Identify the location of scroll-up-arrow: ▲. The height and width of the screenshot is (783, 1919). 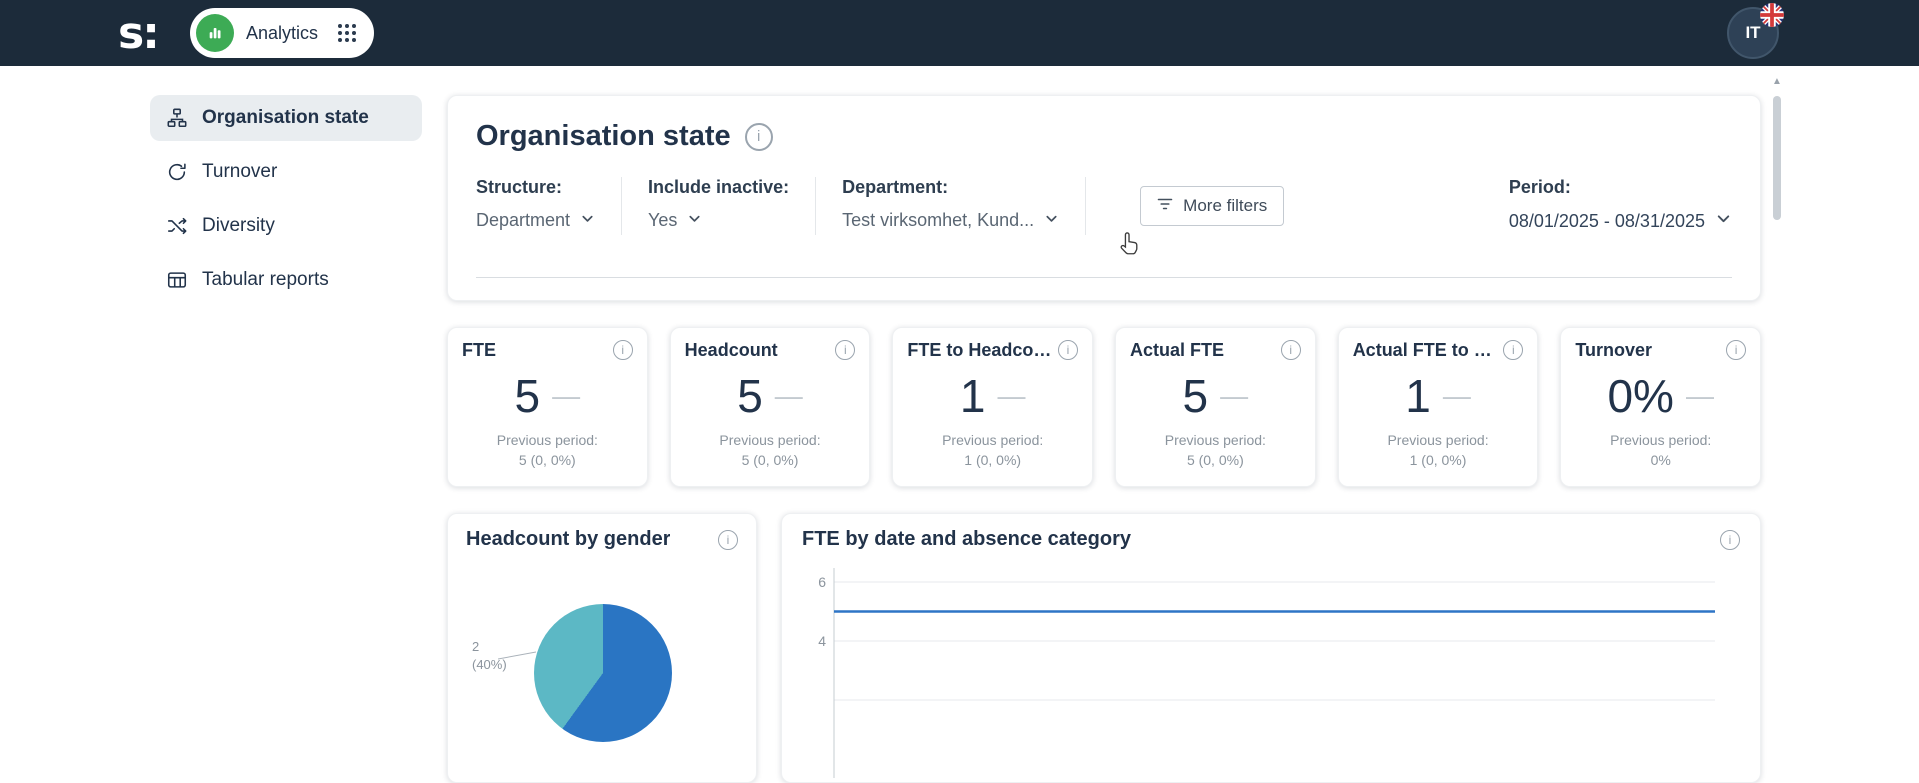
(1777, 81).